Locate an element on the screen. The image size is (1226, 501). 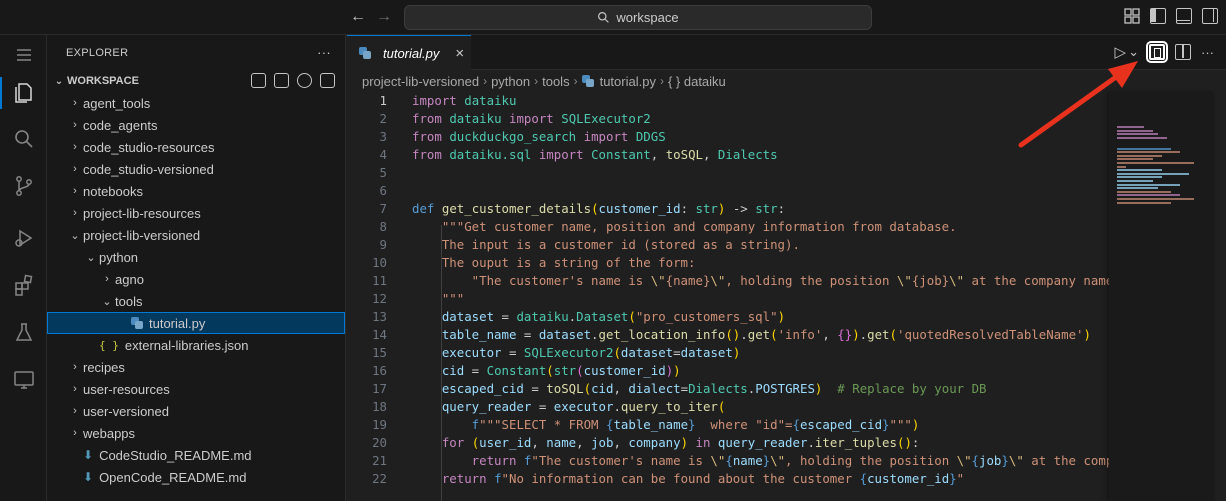
markdown-file-icon: ⬇ is located at coordinates (88, 455).